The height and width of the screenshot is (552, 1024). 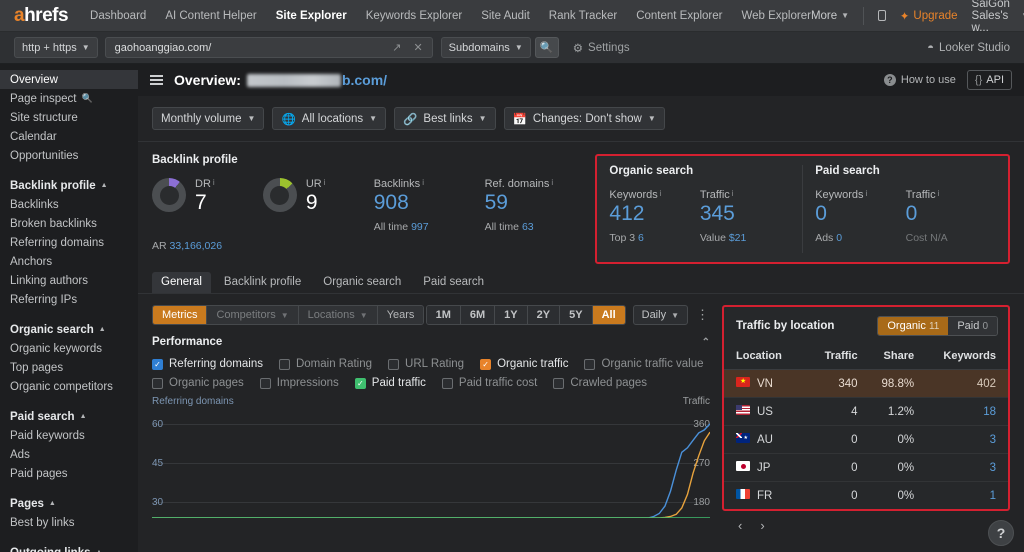 What do you see at coordinates (417, 47) in the screenshot?
I see `close-icon: ✕` at bounding box center [417, 47].